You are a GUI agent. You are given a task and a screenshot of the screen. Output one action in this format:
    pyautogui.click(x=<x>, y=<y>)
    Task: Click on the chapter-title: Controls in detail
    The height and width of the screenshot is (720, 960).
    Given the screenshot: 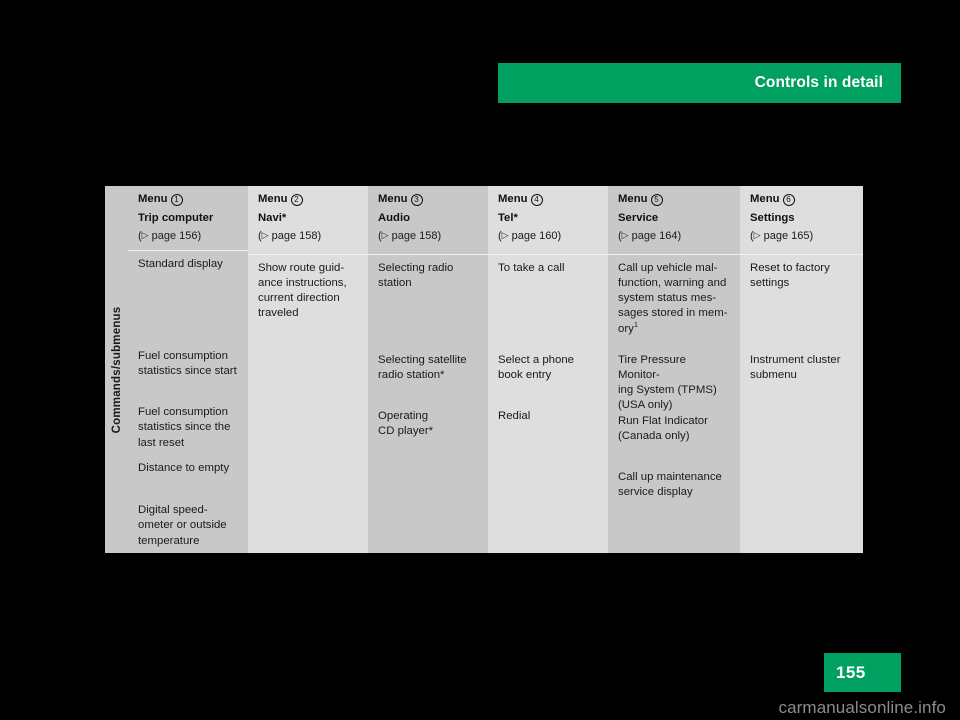 What is the action you would take?
    pyautogui.click(x=818, y=82)
    